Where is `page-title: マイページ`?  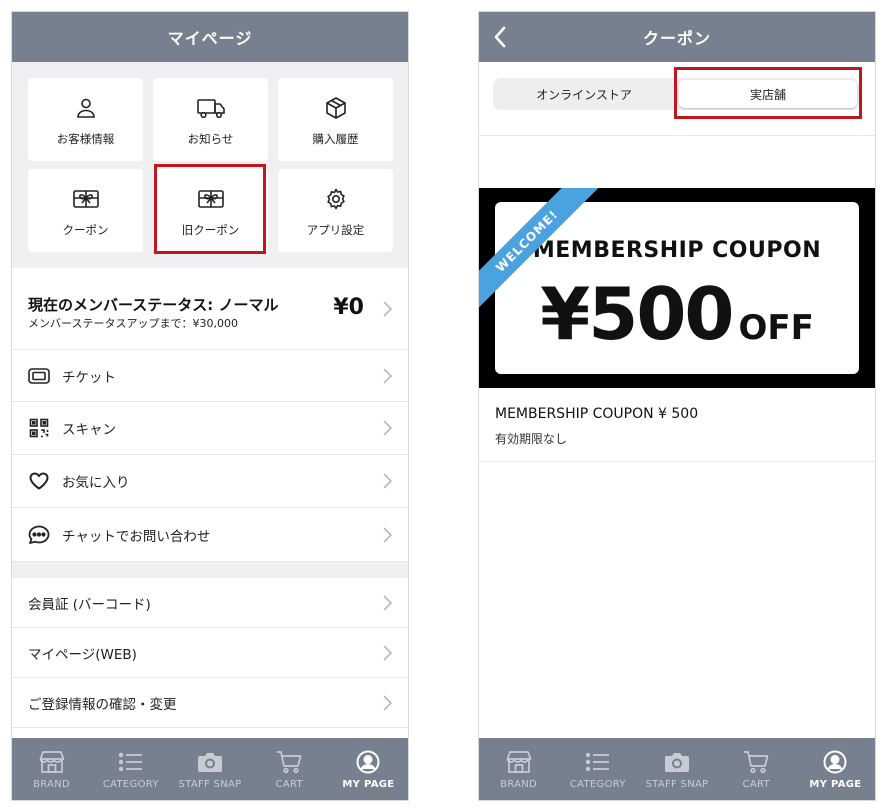 page-title: マイページ is located at coordinates (210, 38).